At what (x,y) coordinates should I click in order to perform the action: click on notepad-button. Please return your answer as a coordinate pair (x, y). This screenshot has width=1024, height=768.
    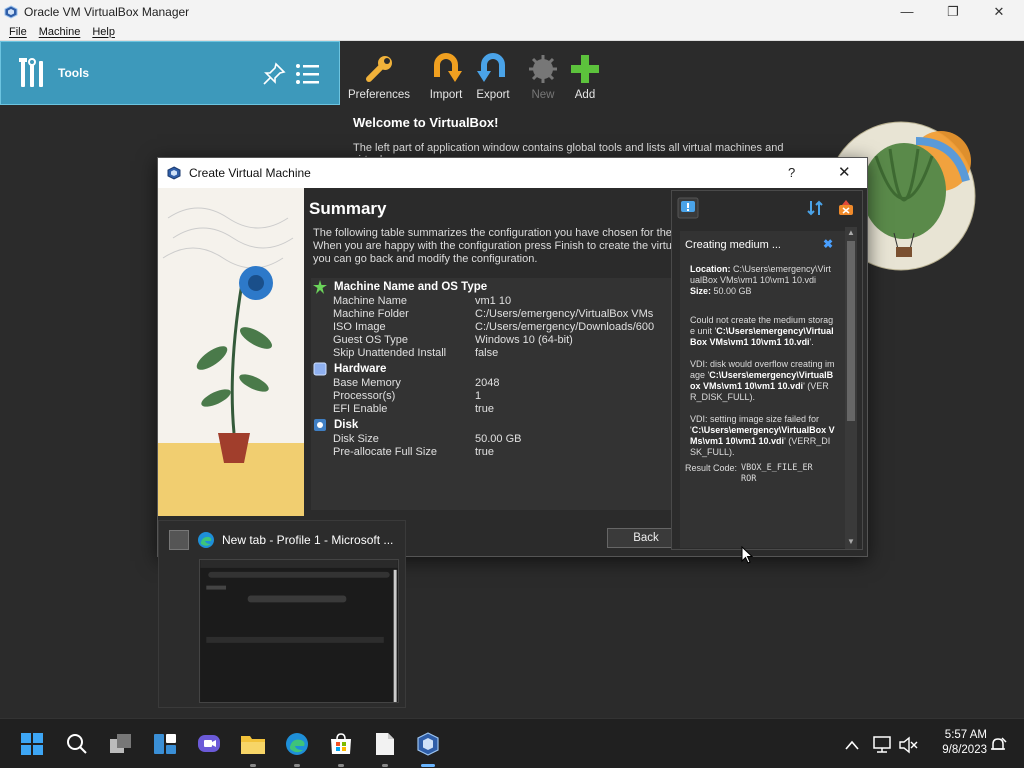
    Looking at the image, I should click on (385, 744).